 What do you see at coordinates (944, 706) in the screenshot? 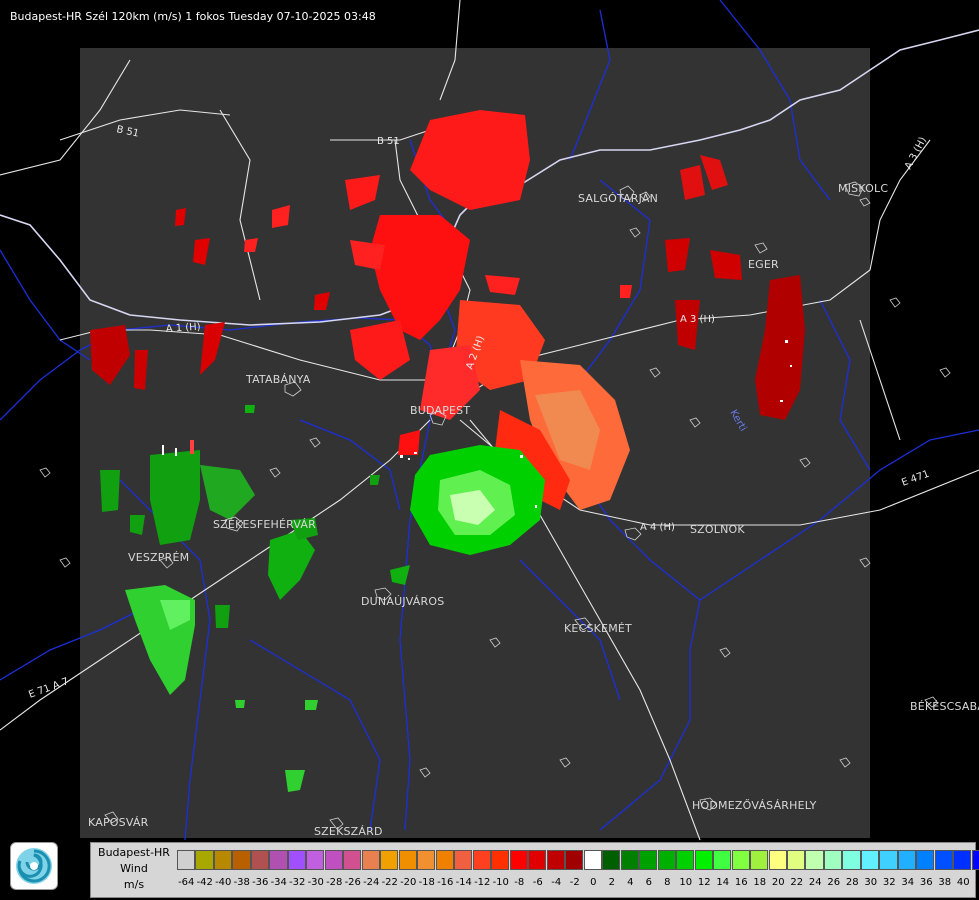
I see `city-label: BÉKÉSCSABA` at bounding box center [944, 706].